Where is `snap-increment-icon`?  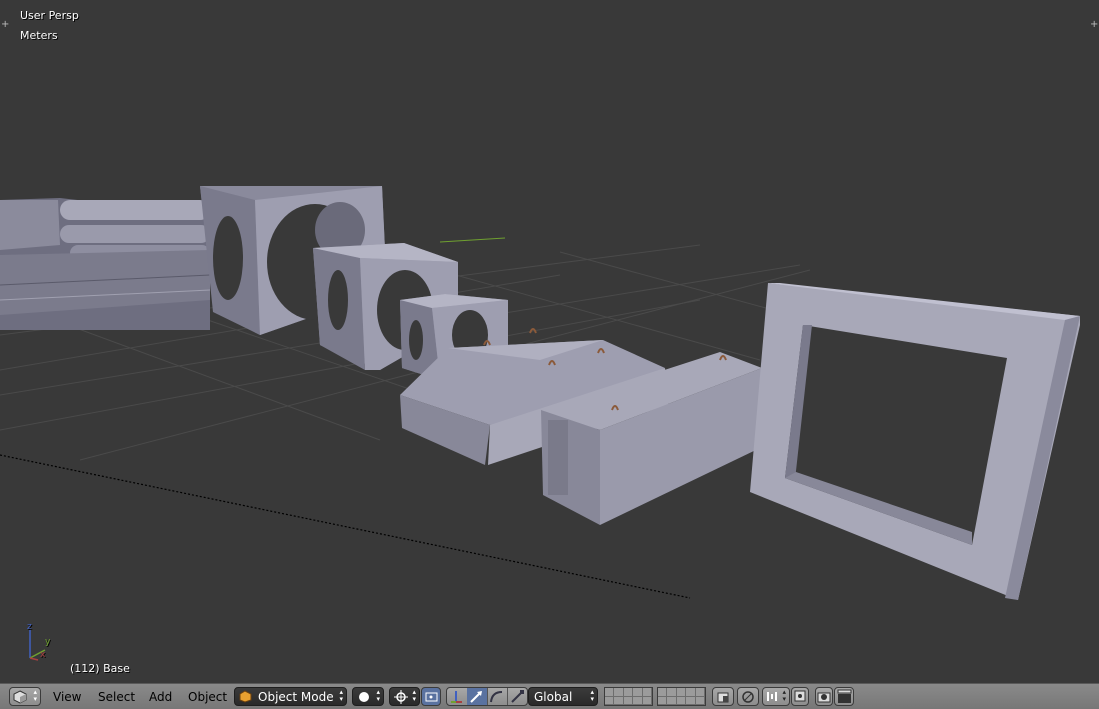 snap-increment-icon is located at coordinates (772, 696).